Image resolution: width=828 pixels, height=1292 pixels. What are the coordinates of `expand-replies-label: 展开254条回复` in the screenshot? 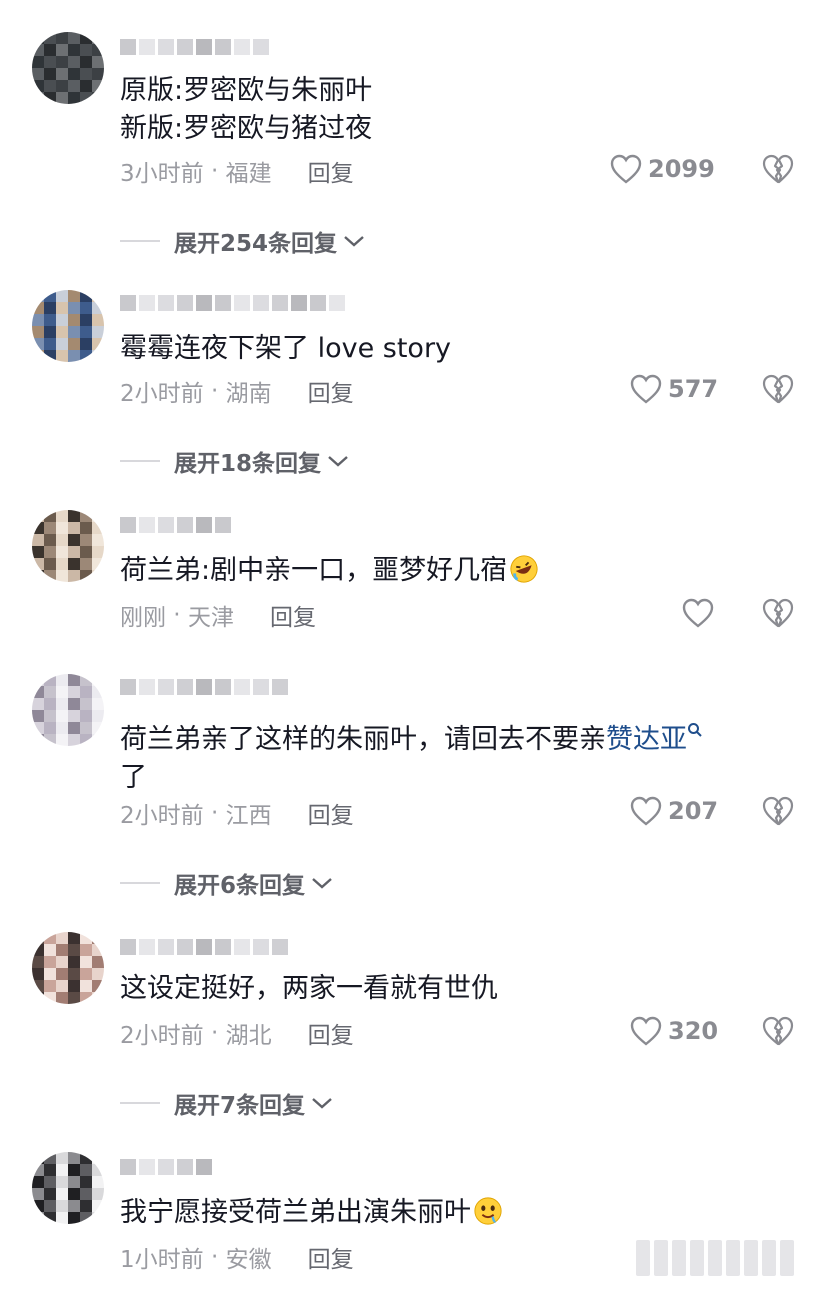 It's located at (256, 244).